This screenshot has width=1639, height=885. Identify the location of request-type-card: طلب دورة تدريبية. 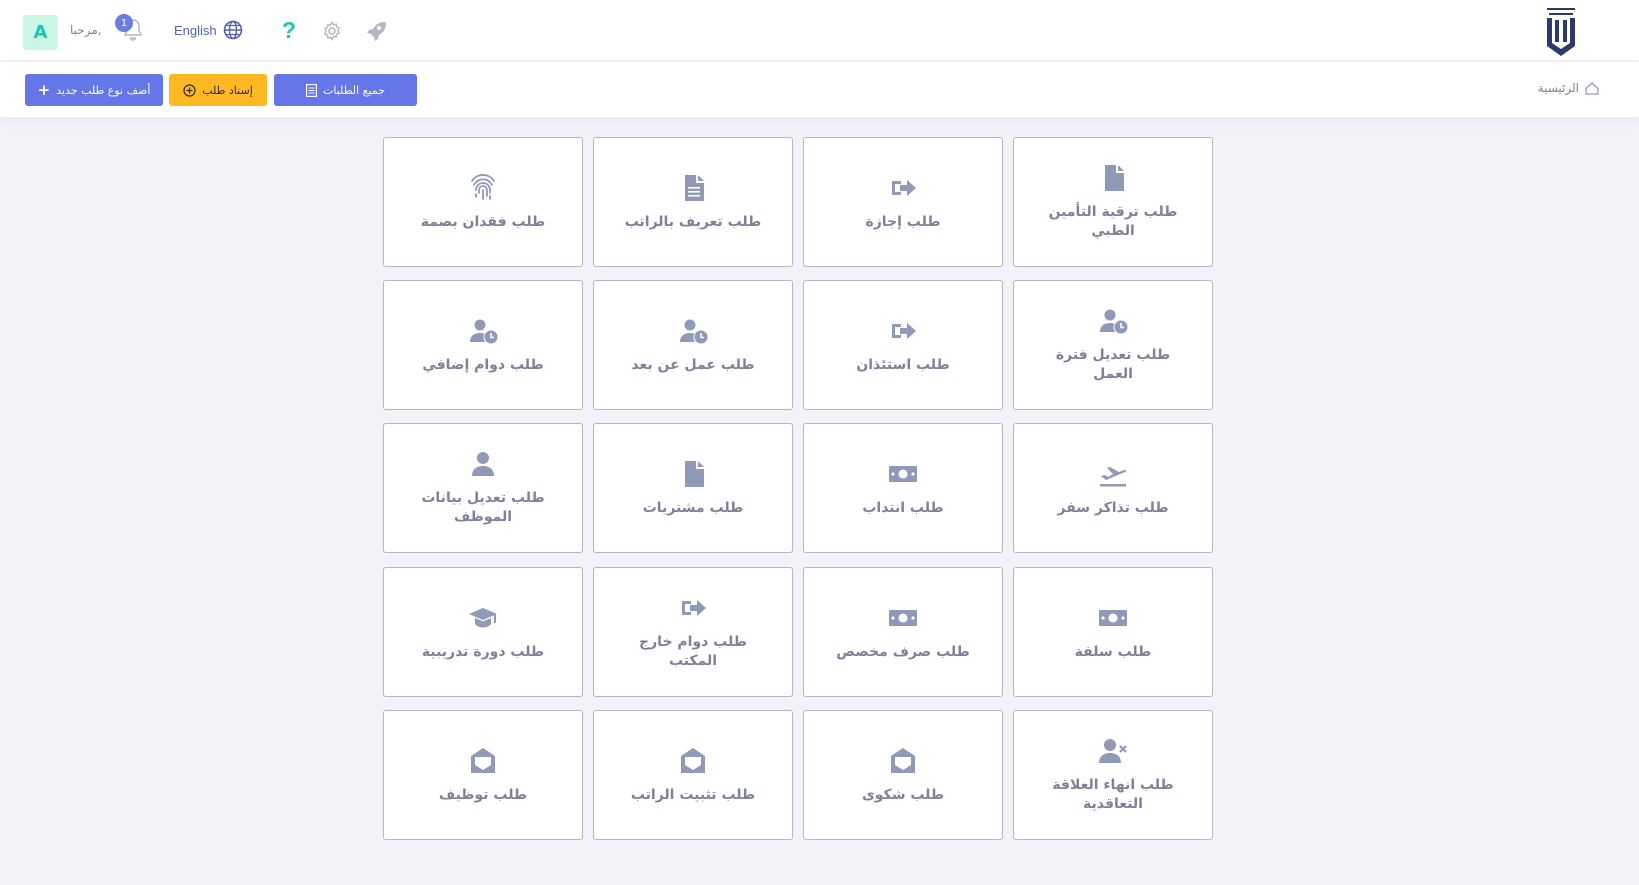
(483, 632).